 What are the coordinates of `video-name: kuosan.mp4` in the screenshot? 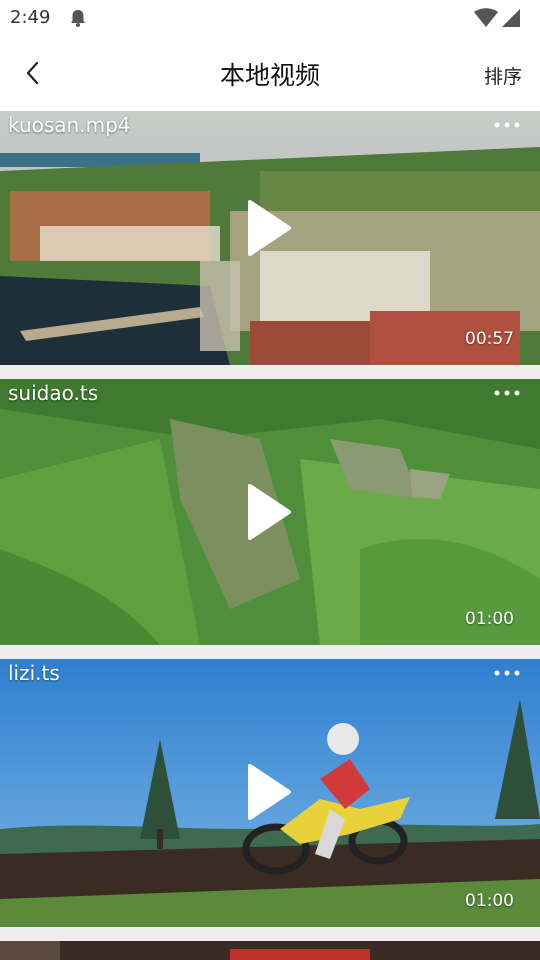 It's located at (69, 125).